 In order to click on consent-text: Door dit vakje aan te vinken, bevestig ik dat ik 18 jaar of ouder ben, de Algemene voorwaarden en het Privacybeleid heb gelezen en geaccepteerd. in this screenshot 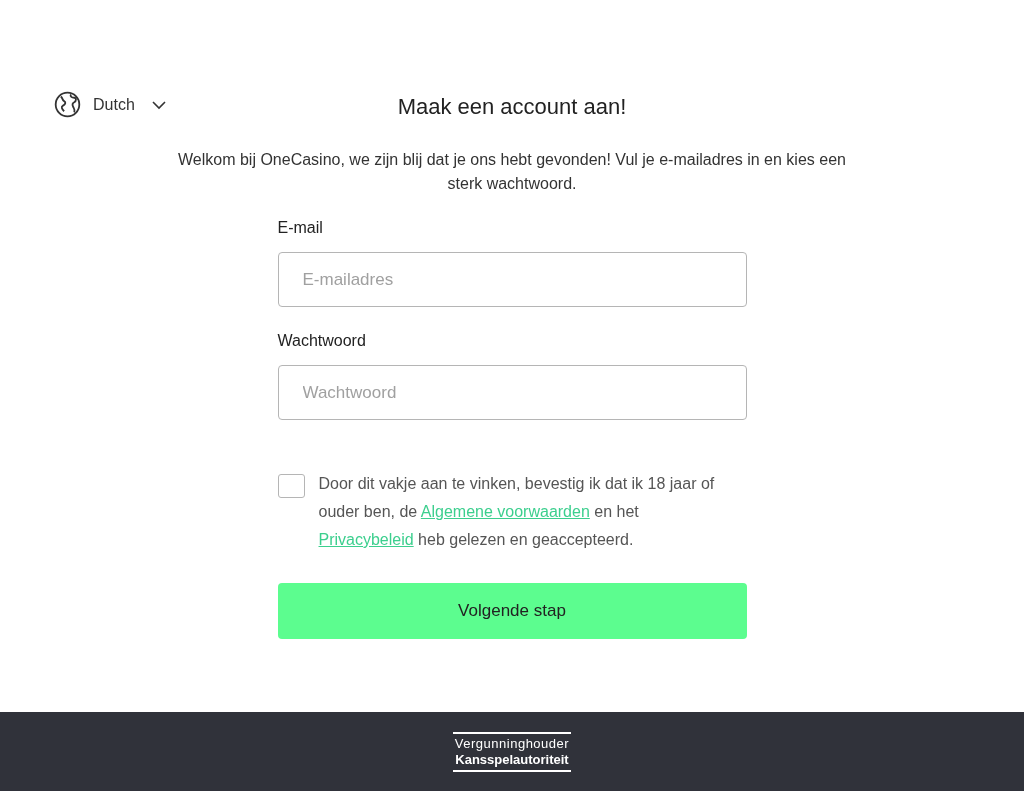, I will do `click(517, 512)`.